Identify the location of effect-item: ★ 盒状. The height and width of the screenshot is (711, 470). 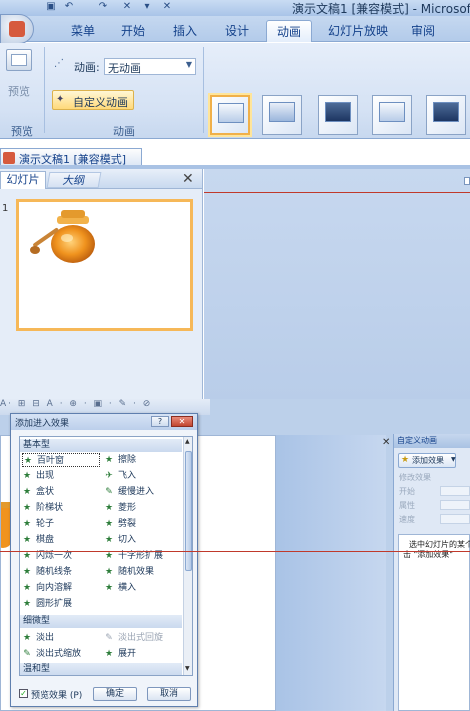
(38, 492).